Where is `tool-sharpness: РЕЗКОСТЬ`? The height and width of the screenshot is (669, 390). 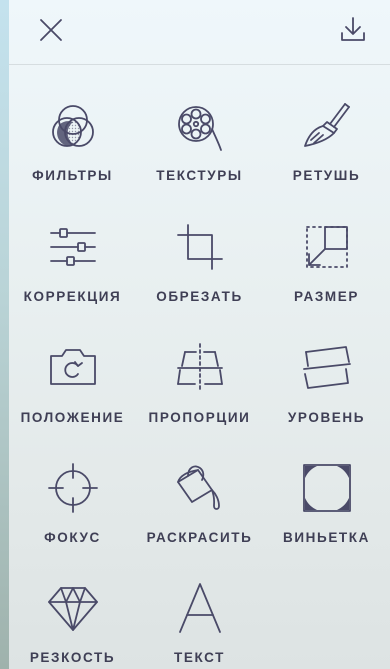
tool-sharpness: РЕЗКОСТЬ is located at coordinates (72, 611).